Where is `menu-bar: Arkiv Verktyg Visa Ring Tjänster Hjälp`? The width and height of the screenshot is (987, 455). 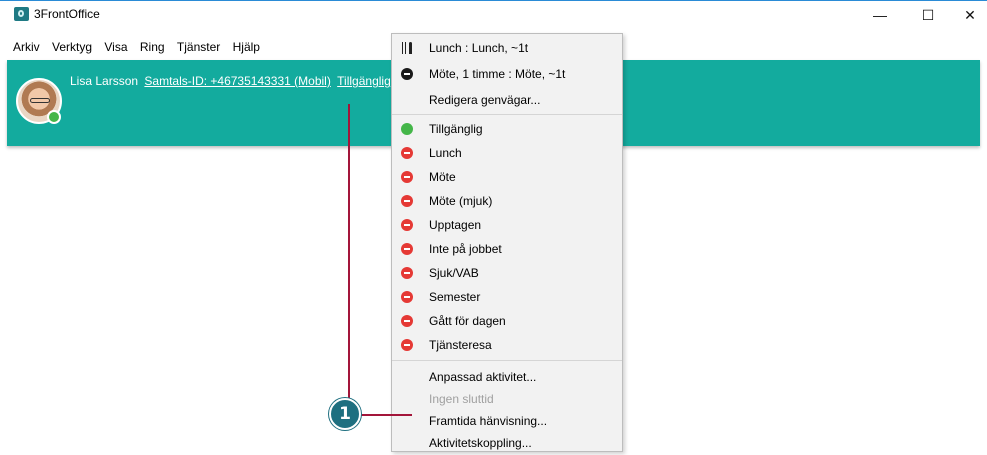
menu-bar: Arkiv Verktyg Visa Ring Tjänster Hjälp is located at coordinates (195, 49).